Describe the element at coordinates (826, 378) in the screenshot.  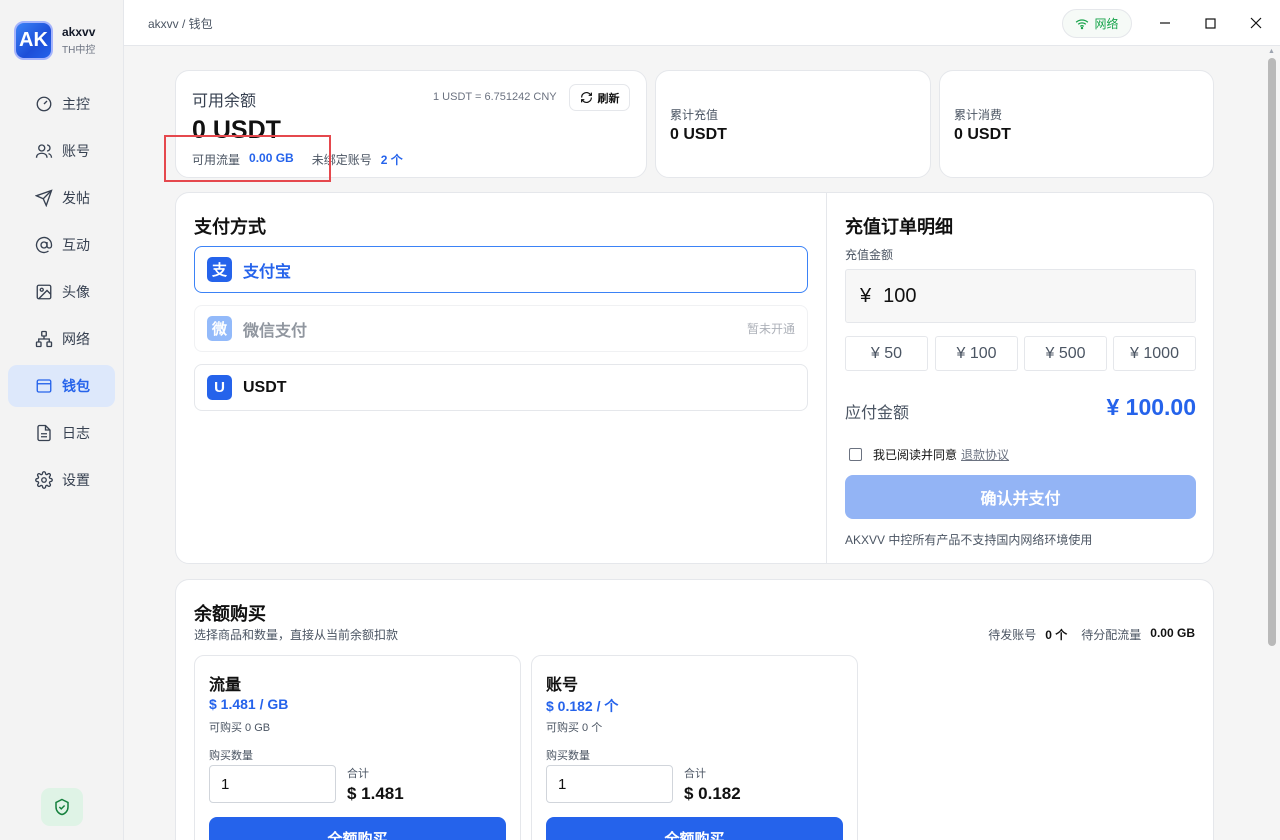
I see `divider` at that location.